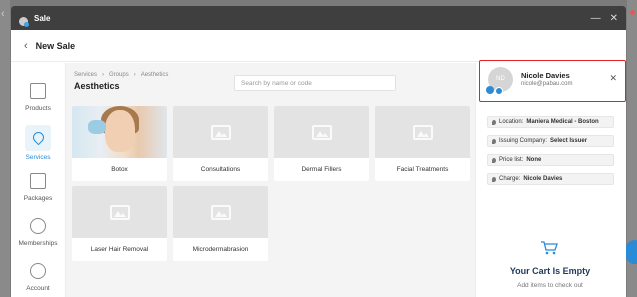  Describe the element at coordinates (38, 243) in the screenshot. I see `sidebar-item-label: Memberships` at that location.